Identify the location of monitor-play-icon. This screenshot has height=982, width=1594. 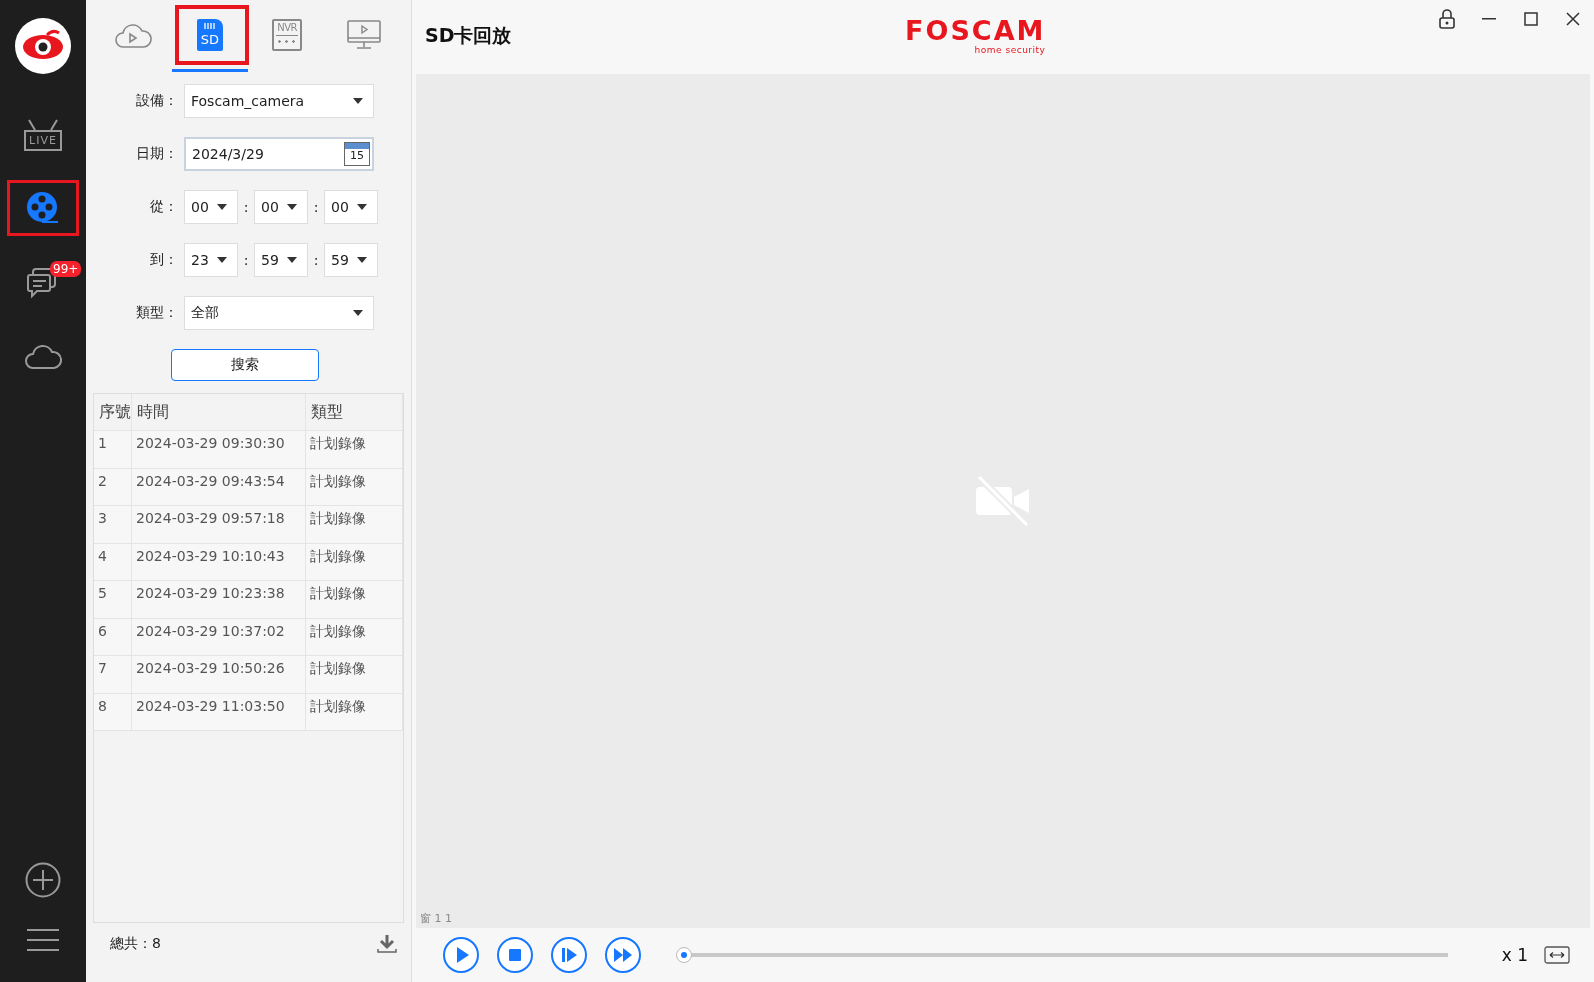
(364, 34).